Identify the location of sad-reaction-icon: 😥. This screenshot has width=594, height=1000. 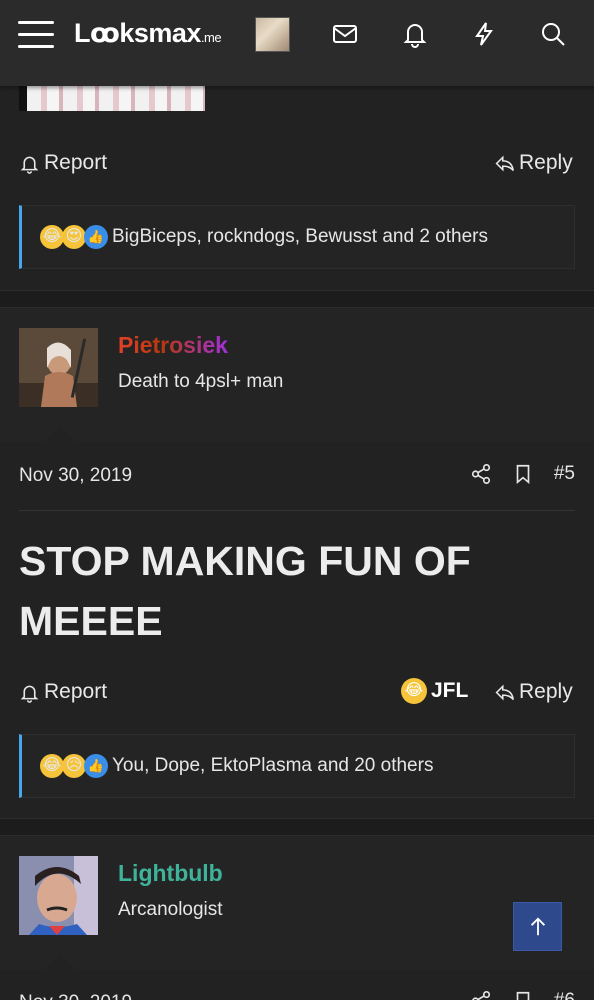
(74, 766).